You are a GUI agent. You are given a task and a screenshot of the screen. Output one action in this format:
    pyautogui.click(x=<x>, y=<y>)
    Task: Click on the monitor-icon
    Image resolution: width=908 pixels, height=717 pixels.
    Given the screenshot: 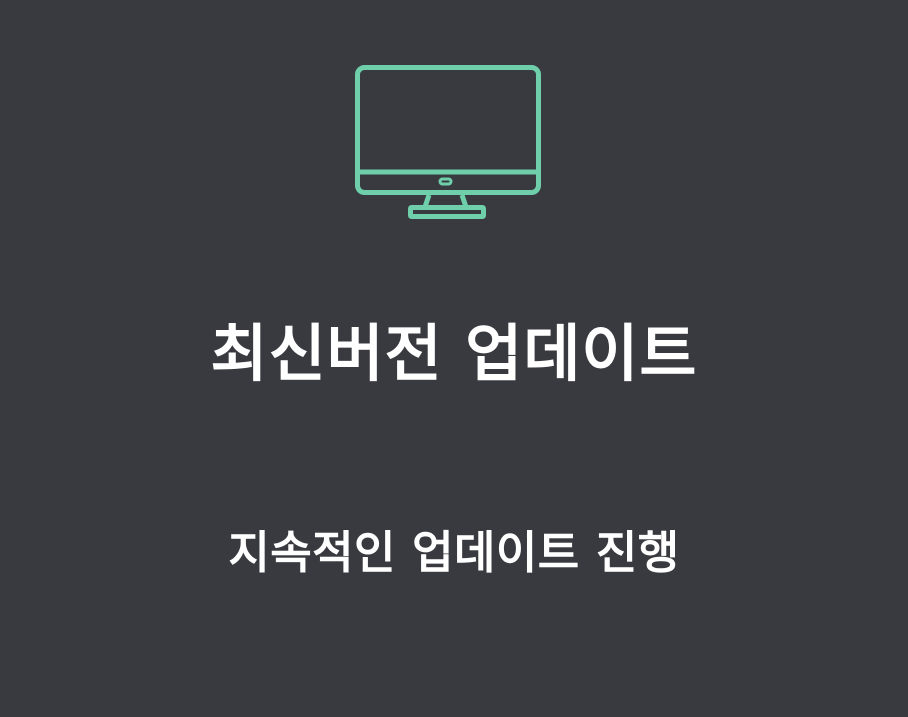 What is the action you would take?
    pyautogui.click(x=448, y=143)
    